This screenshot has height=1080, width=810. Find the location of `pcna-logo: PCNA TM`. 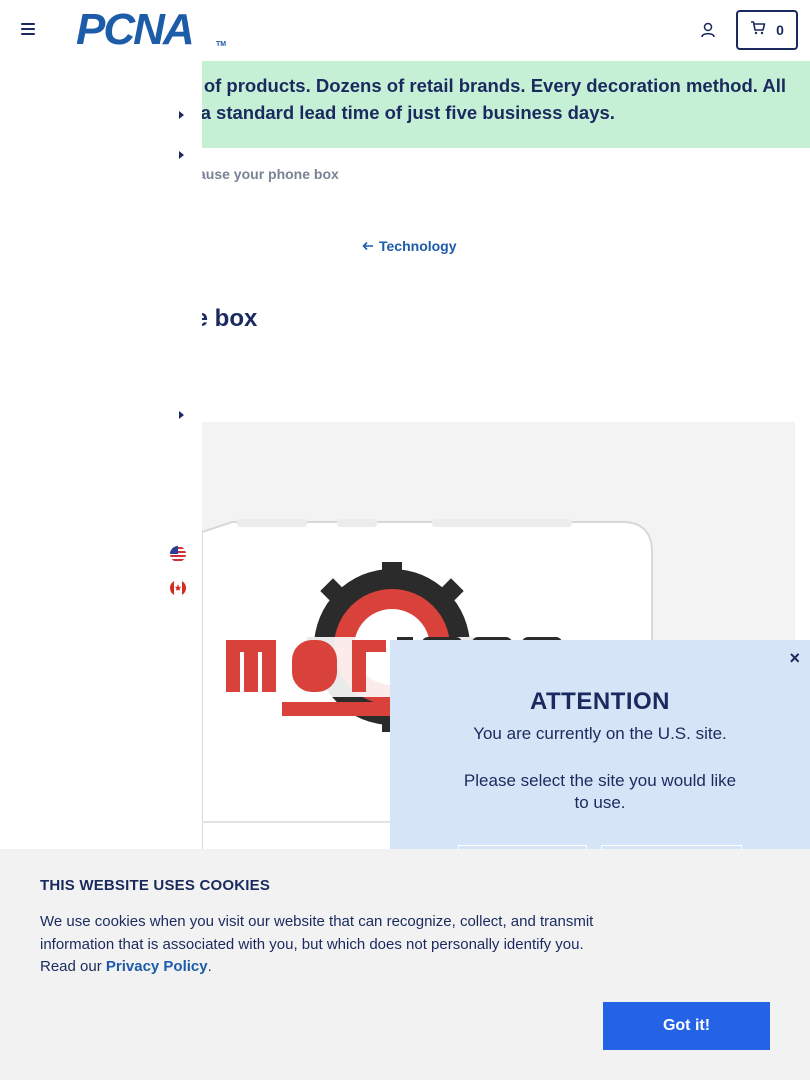

pcna-logo: PCNA TM is located at coordinates (151, 29).